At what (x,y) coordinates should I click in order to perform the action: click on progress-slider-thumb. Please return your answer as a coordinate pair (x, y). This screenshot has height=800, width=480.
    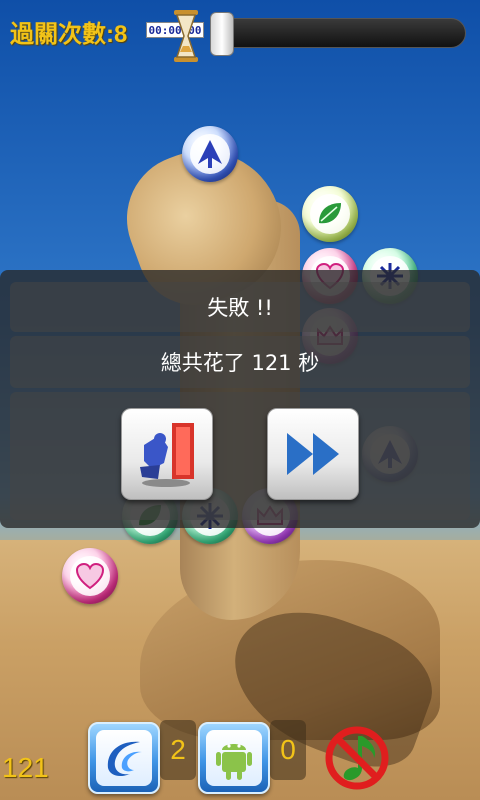
    Looking at the image, I should click on (222, 34).